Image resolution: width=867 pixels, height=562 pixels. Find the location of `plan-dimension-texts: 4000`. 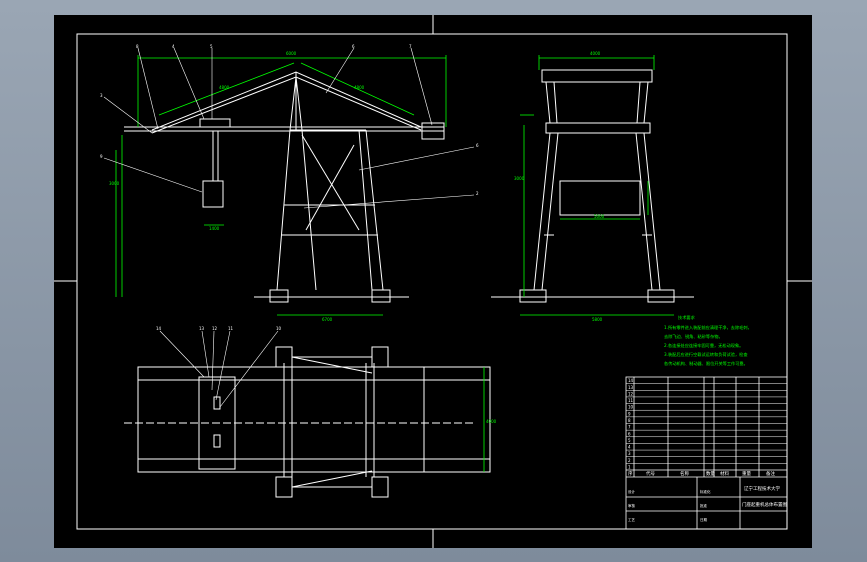

plan-dimension-texts: 4000 is located at coordinates (491, 421).